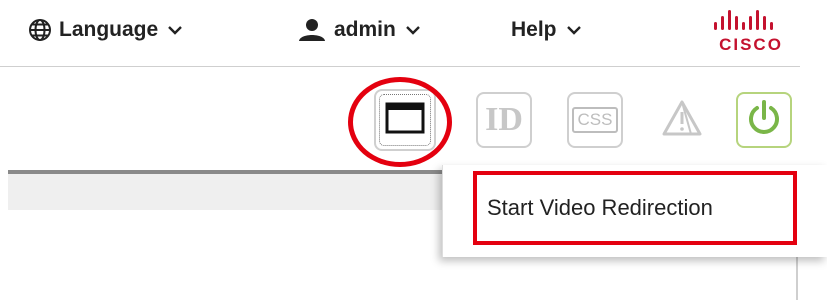 The height and width of the screenshot is (300, 827). What do you see at coordinates (365, 29) in the screenshot?
I see `user-label: admin` at bounding box center [365, 29].